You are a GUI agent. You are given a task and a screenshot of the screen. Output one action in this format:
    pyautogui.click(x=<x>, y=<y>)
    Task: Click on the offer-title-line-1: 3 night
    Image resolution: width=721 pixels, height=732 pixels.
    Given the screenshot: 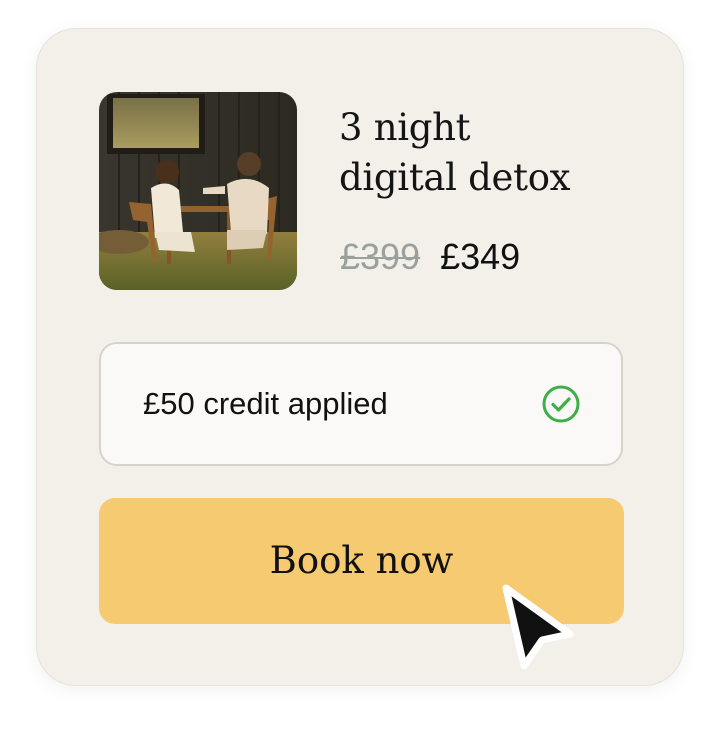 What is the action you would take?
    pyautogui.click(x=405, y=127)
    